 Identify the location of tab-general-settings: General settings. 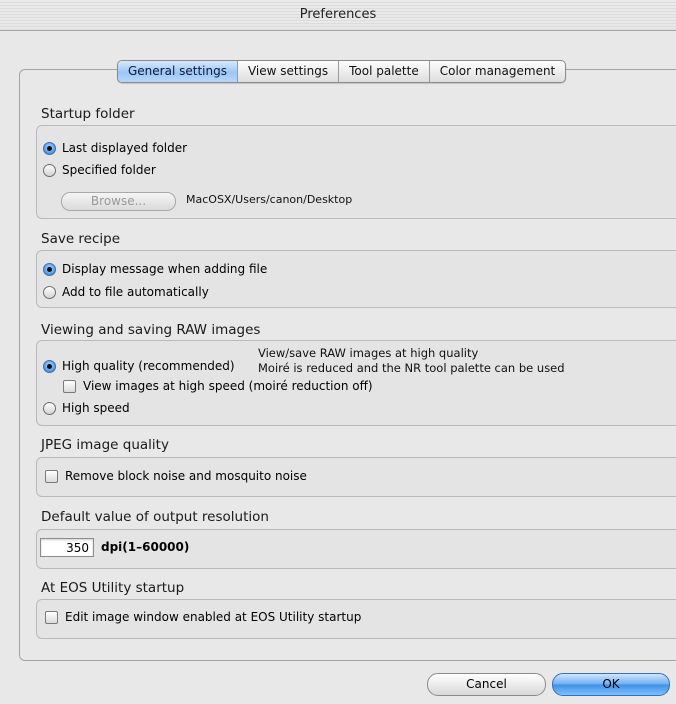
(177, 71).